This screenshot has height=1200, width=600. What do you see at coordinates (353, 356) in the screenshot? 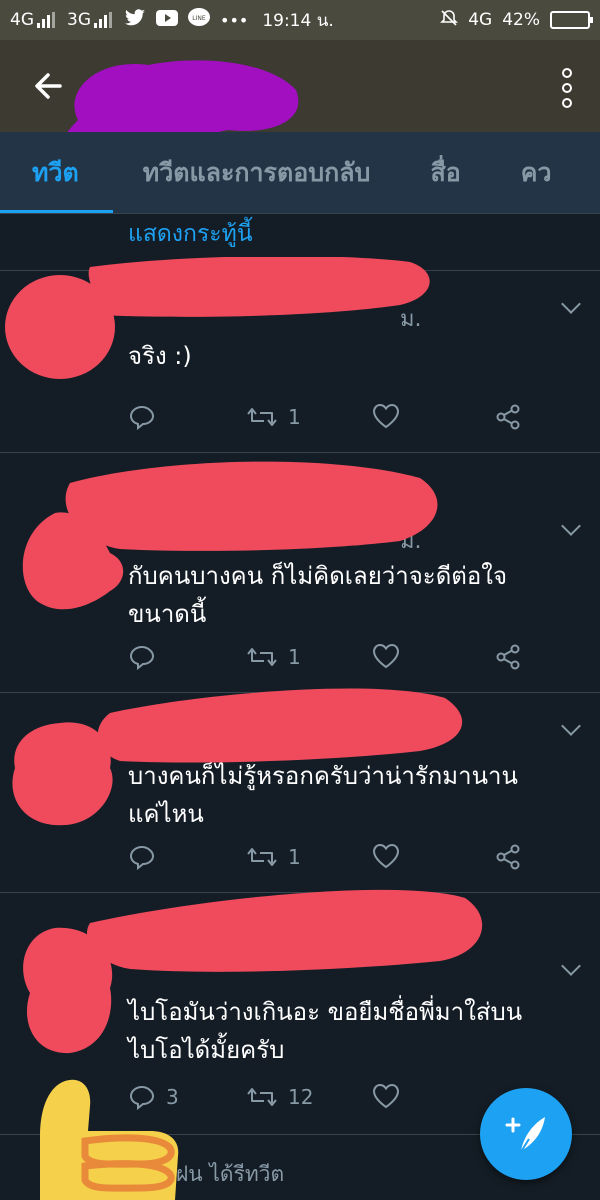
I see `tweet-text: จริง :)` at bounding box center [353, 356].